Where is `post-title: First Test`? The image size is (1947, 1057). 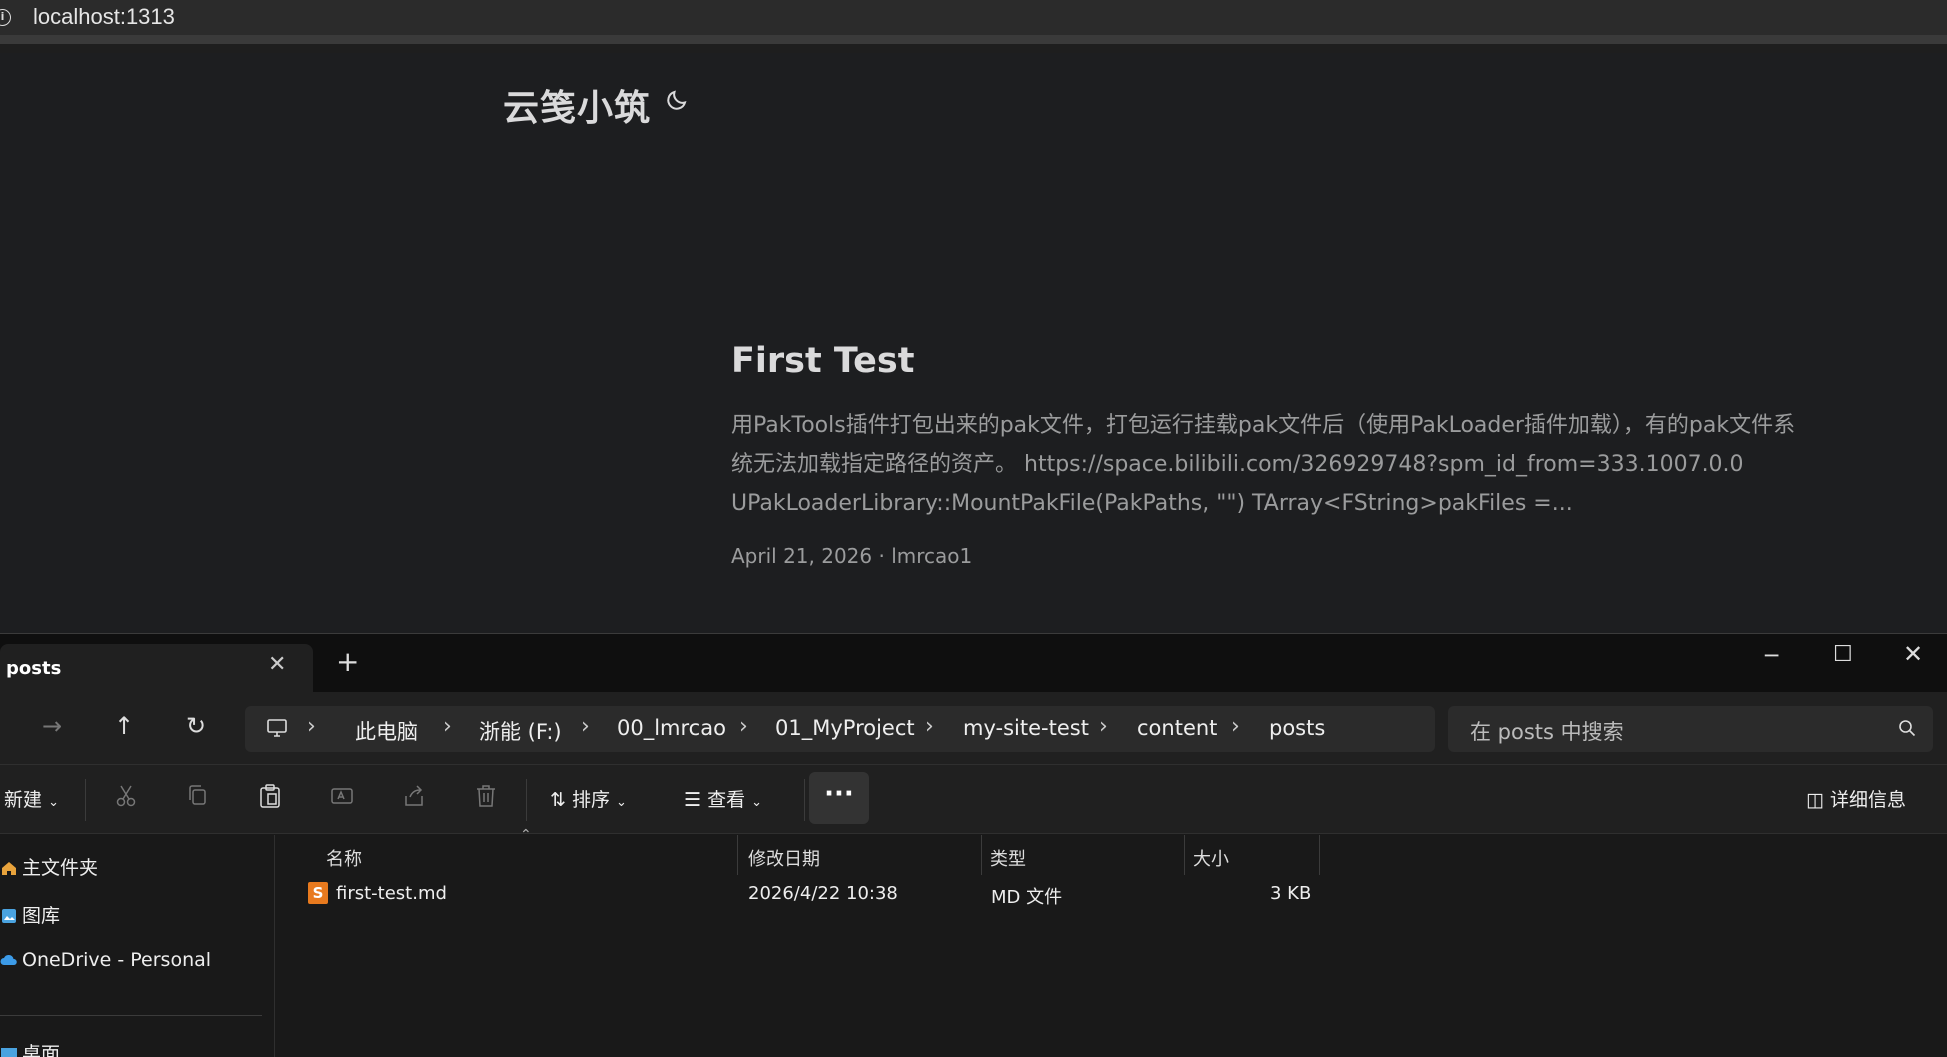 post-title: First Test is located at coordinates (822, 361).